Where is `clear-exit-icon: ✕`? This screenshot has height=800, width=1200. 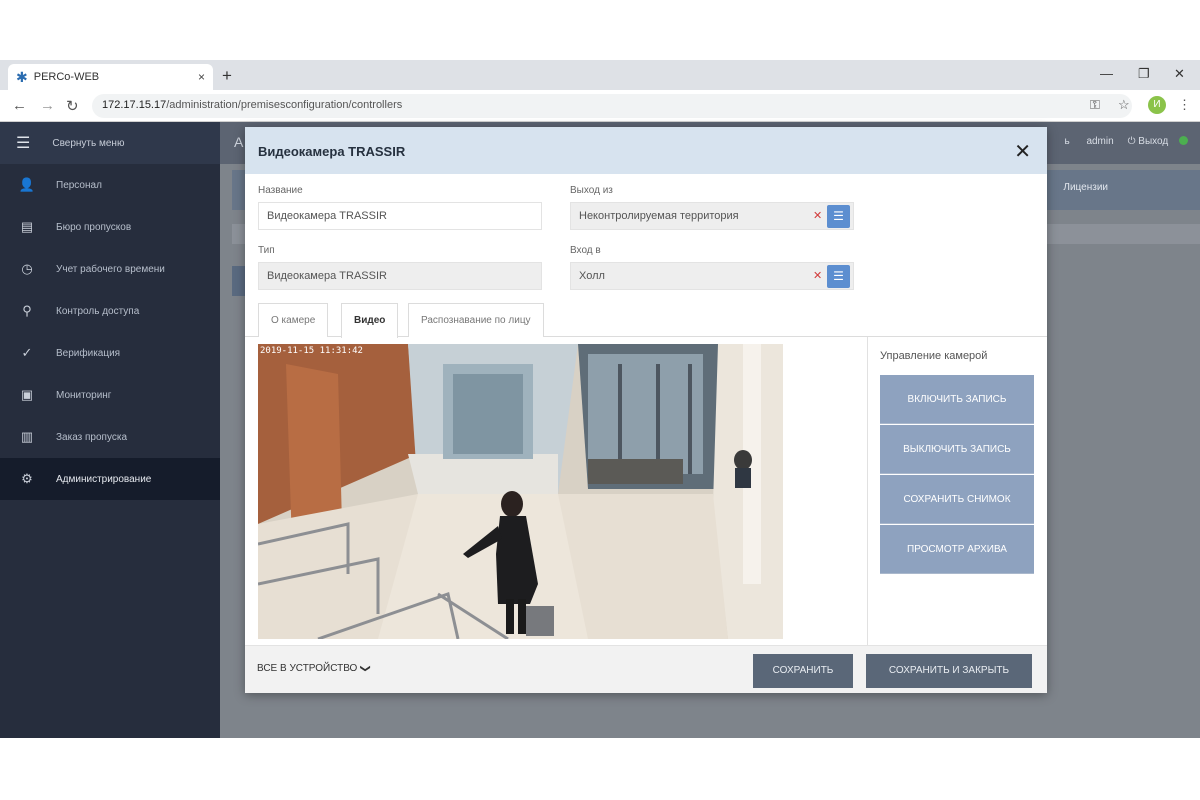 clear-exit-icon: ✕ is located at coordinates (817, 215).